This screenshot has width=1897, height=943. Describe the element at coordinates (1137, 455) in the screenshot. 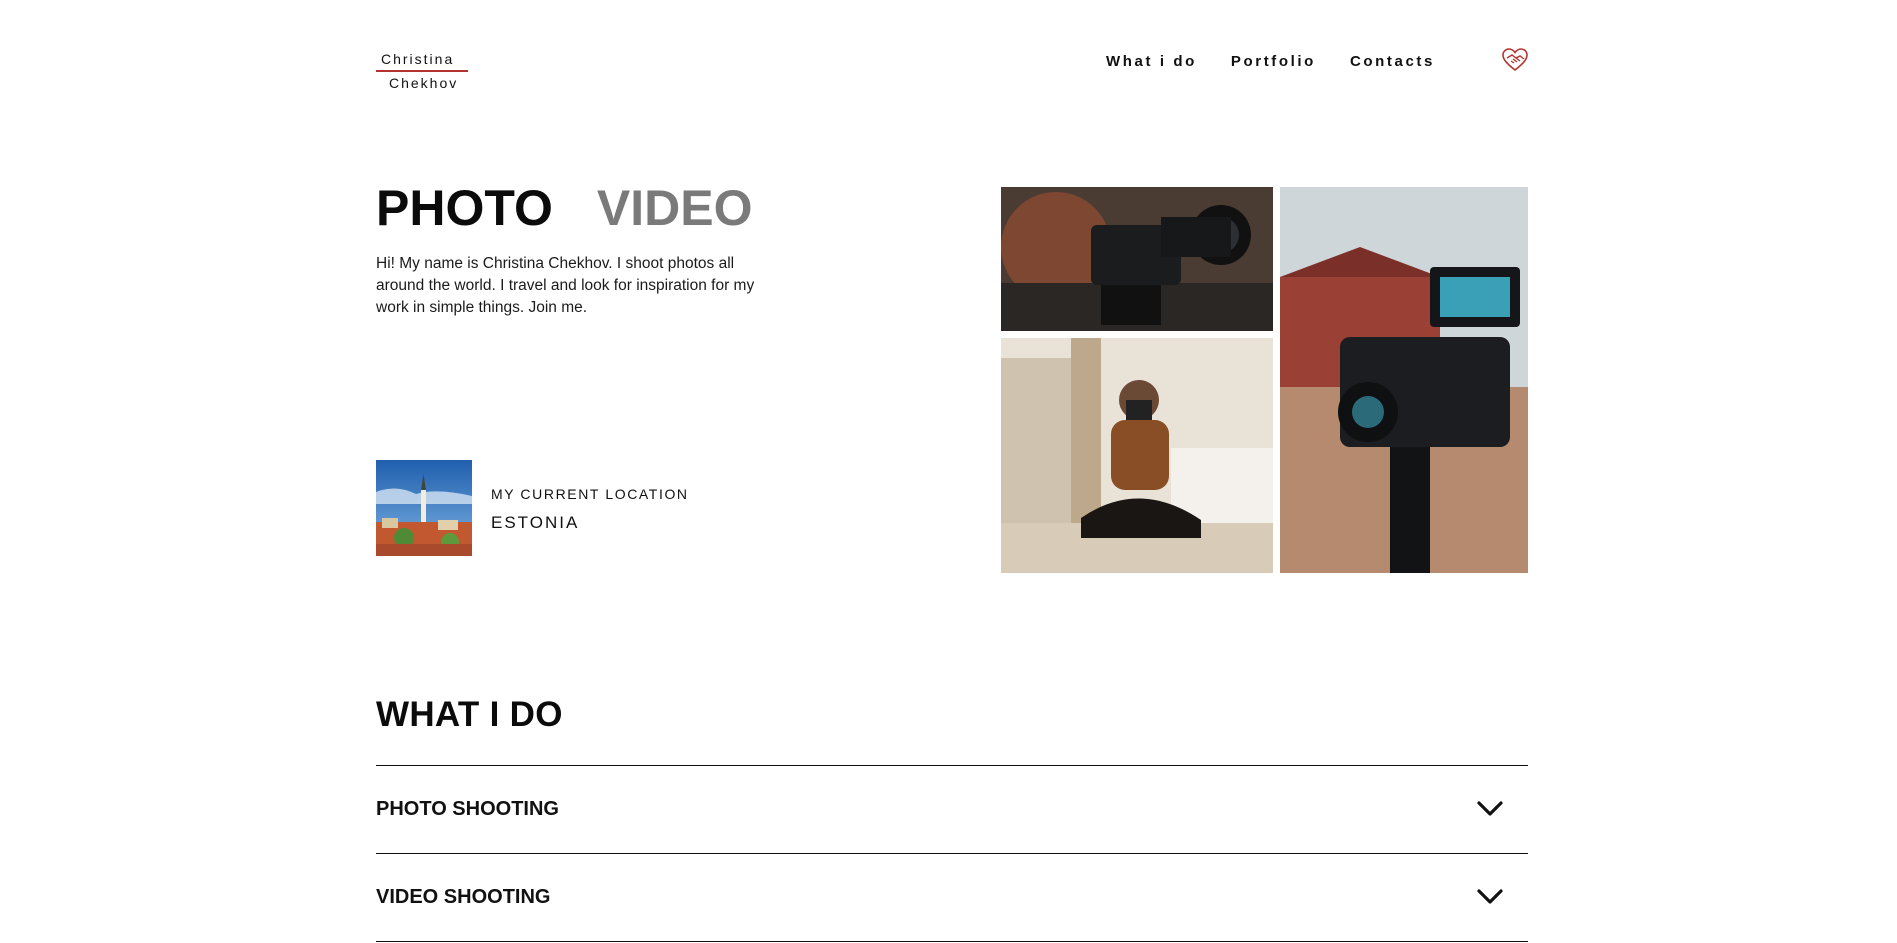

I see `photo-woman-camera` at that location.